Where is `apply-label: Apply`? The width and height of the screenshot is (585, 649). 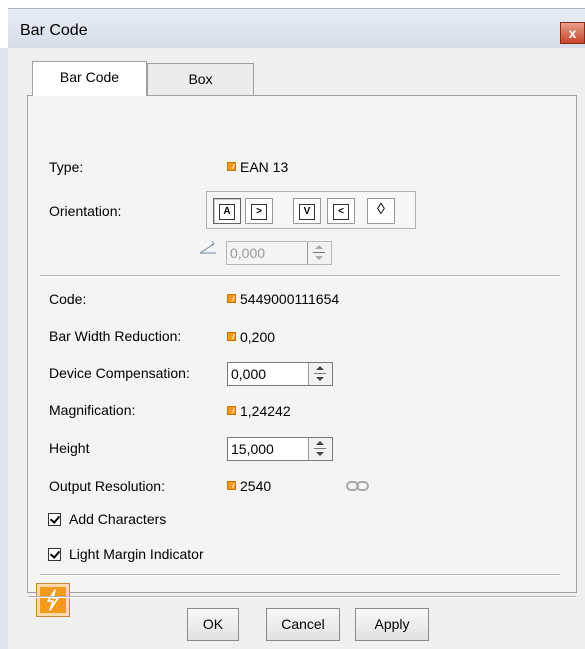 apply-label: Apply is located at coordinates (392, 624).